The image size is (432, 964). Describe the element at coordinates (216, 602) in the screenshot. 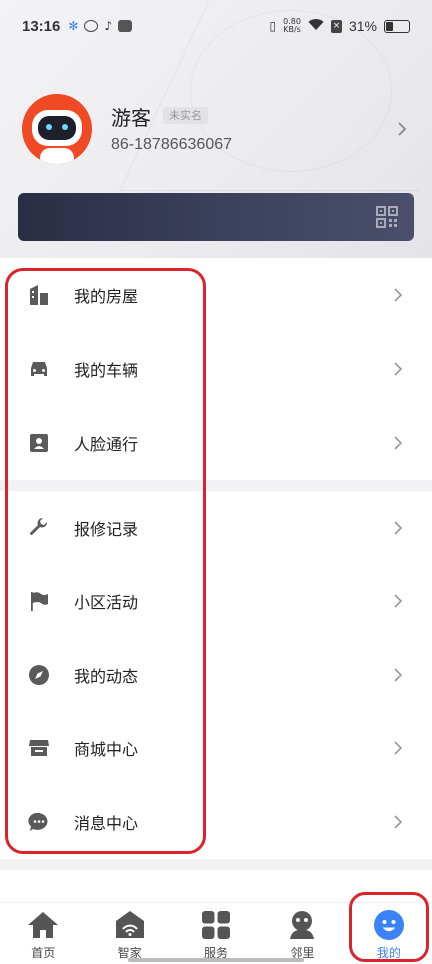

I see `menu-item-community-events: 小区活动` at that location.